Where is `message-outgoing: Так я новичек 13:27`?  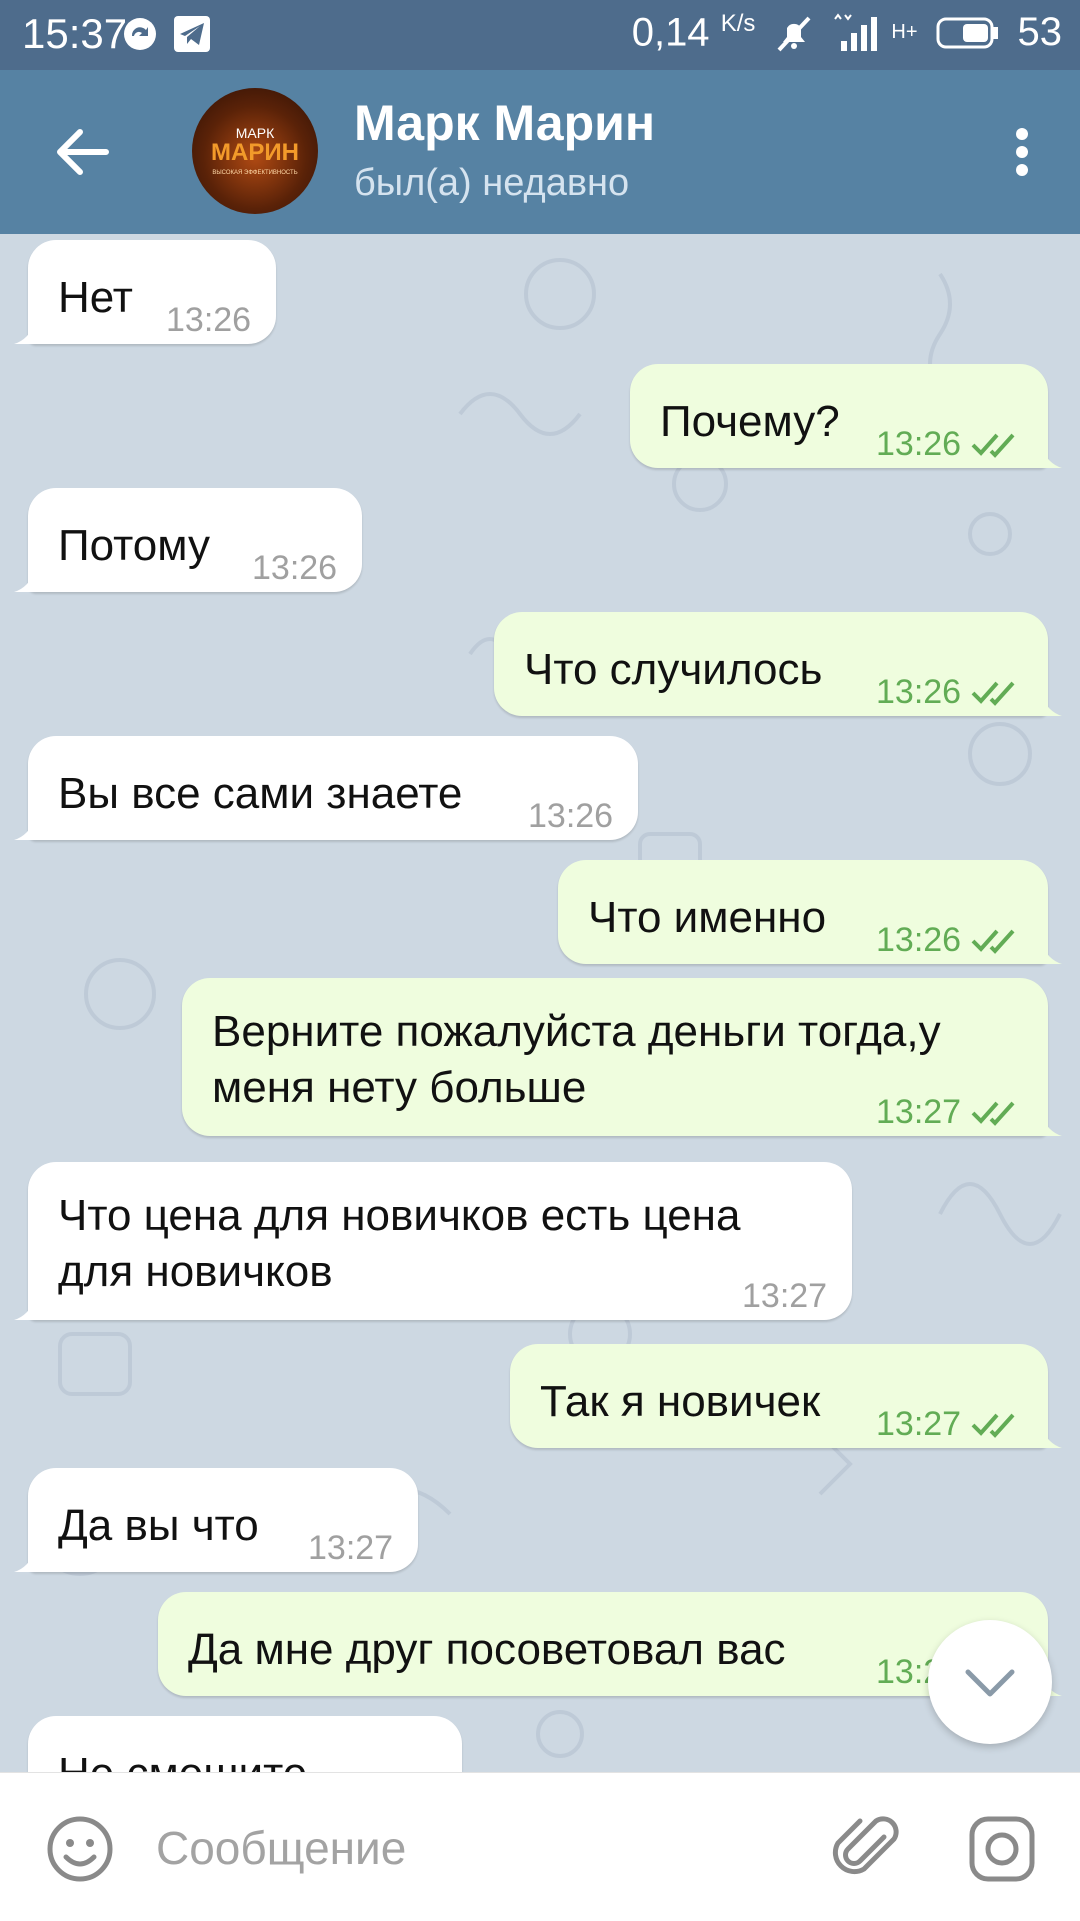 message-outgoing: Так я новичек 13:27 is located at coordinates (786, 1396).